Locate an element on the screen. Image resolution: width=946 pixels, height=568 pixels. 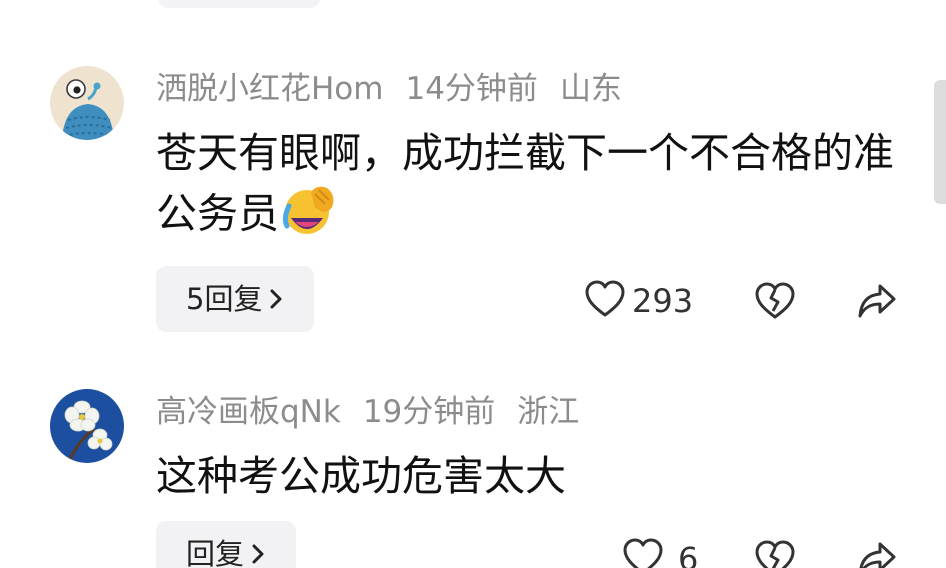
location: 山东 is located at coordinates (590, 89).